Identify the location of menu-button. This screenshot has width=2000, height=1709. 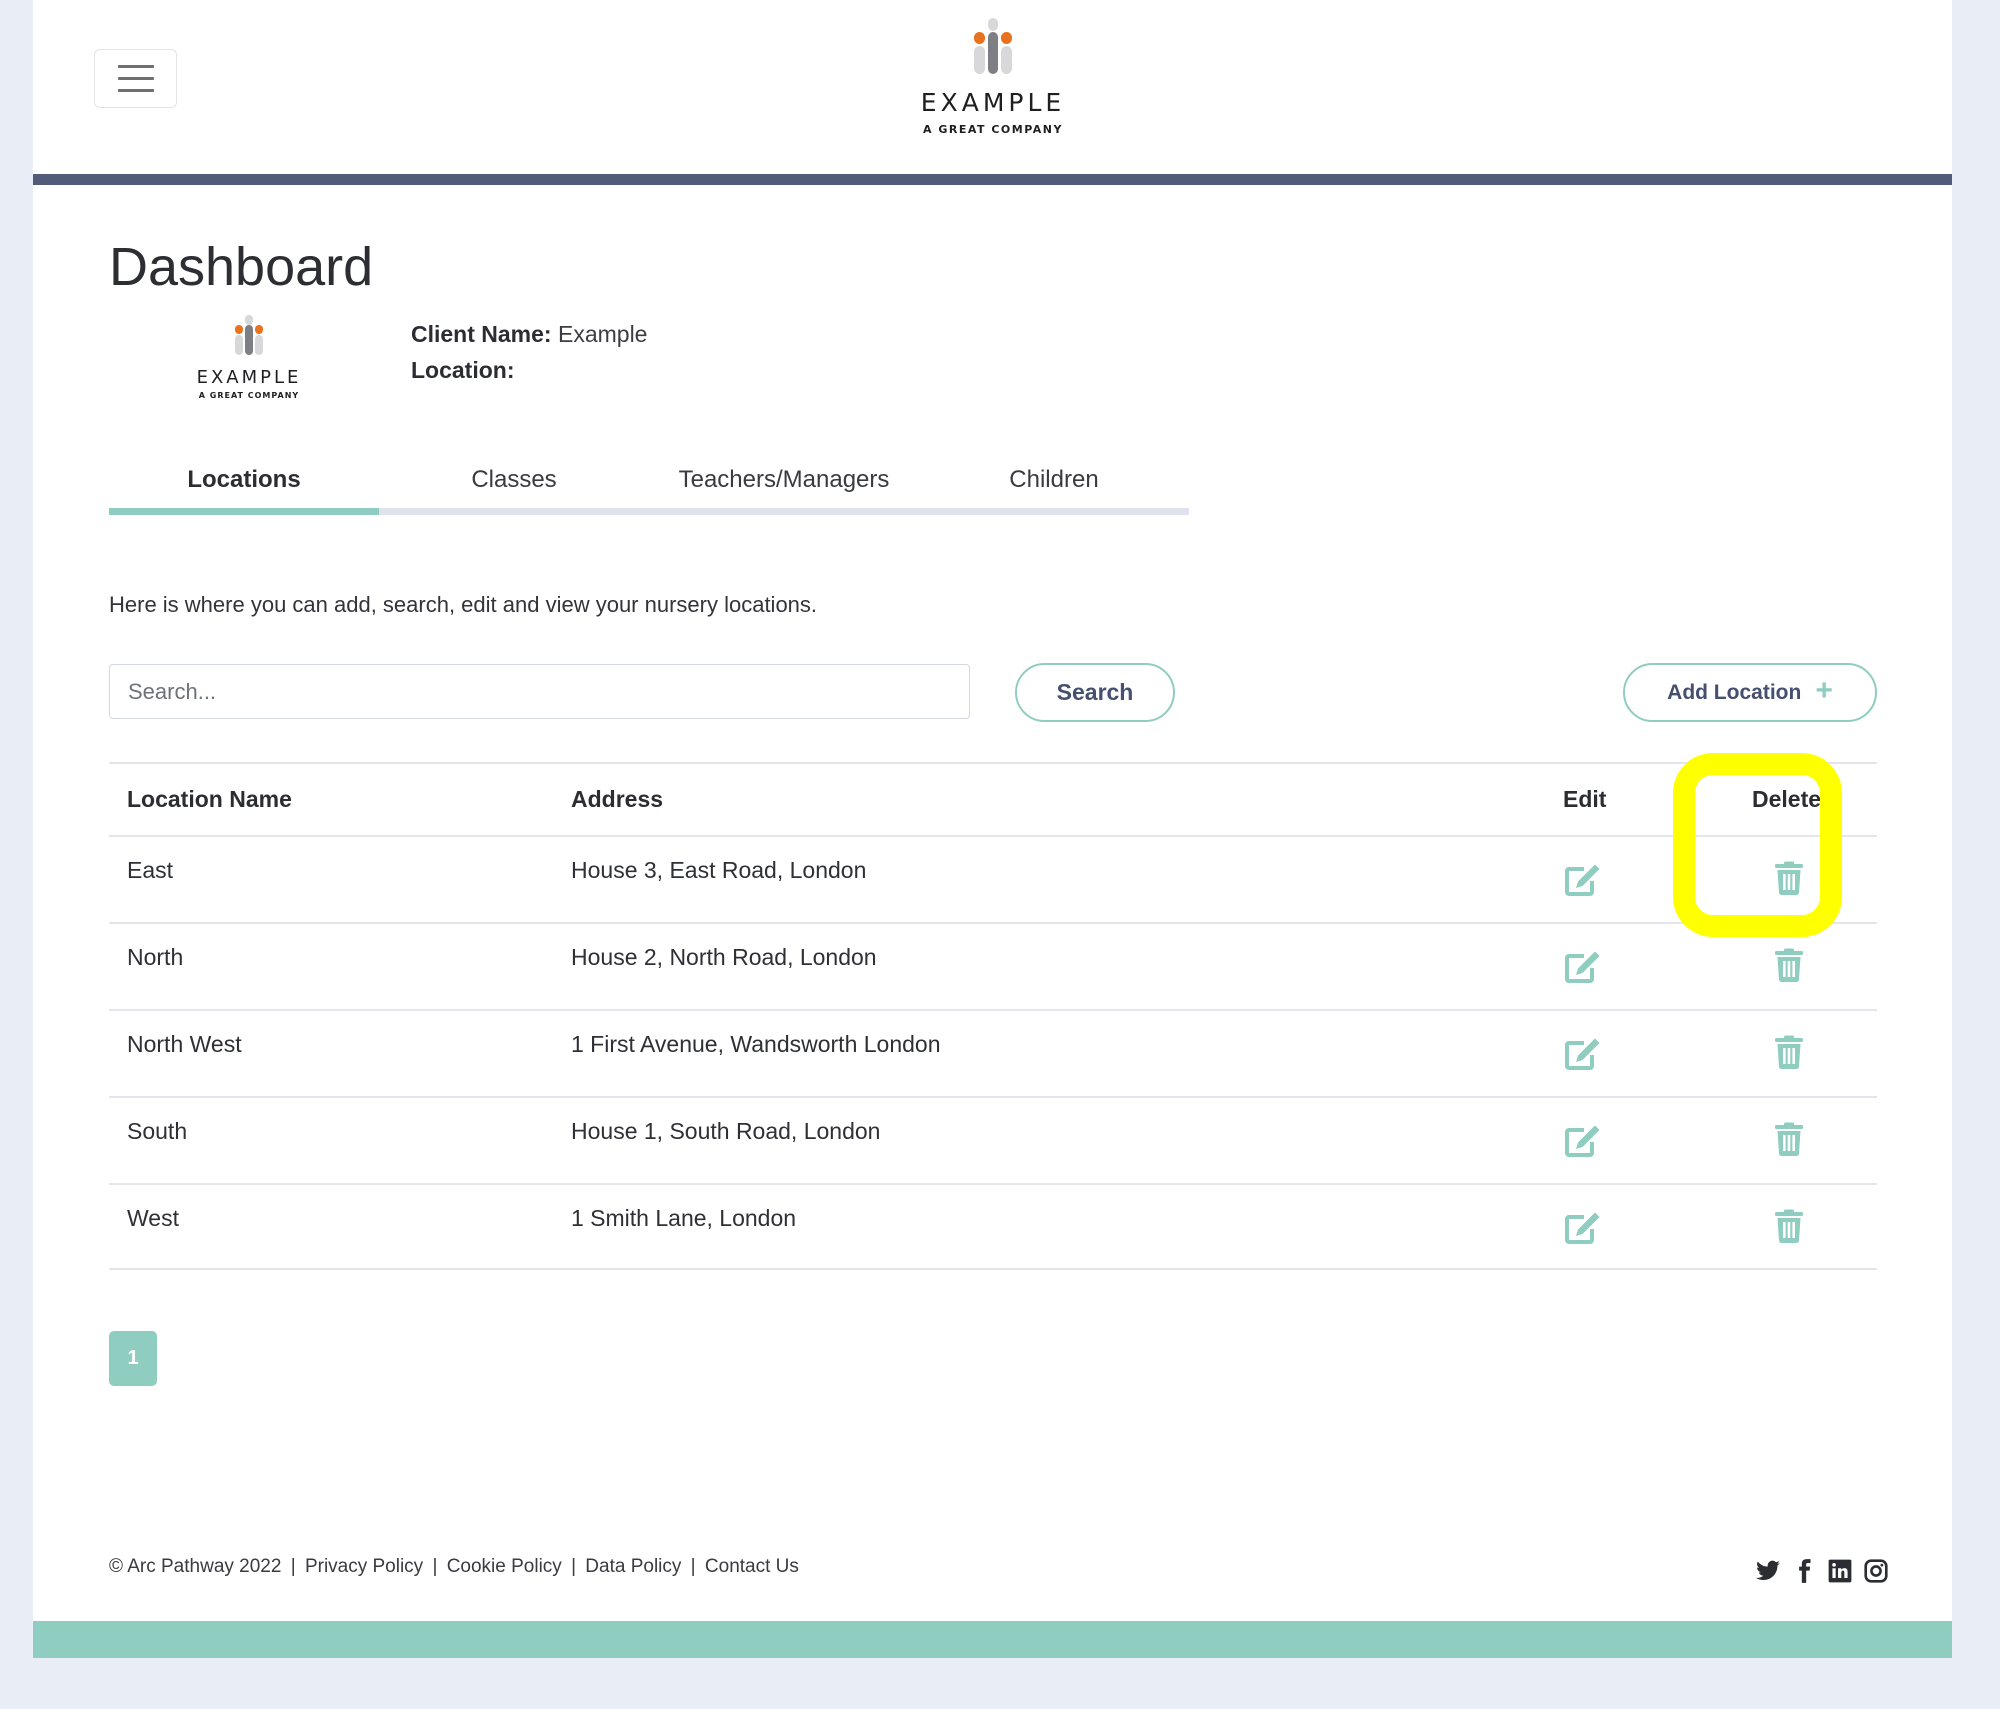
(135, 78).